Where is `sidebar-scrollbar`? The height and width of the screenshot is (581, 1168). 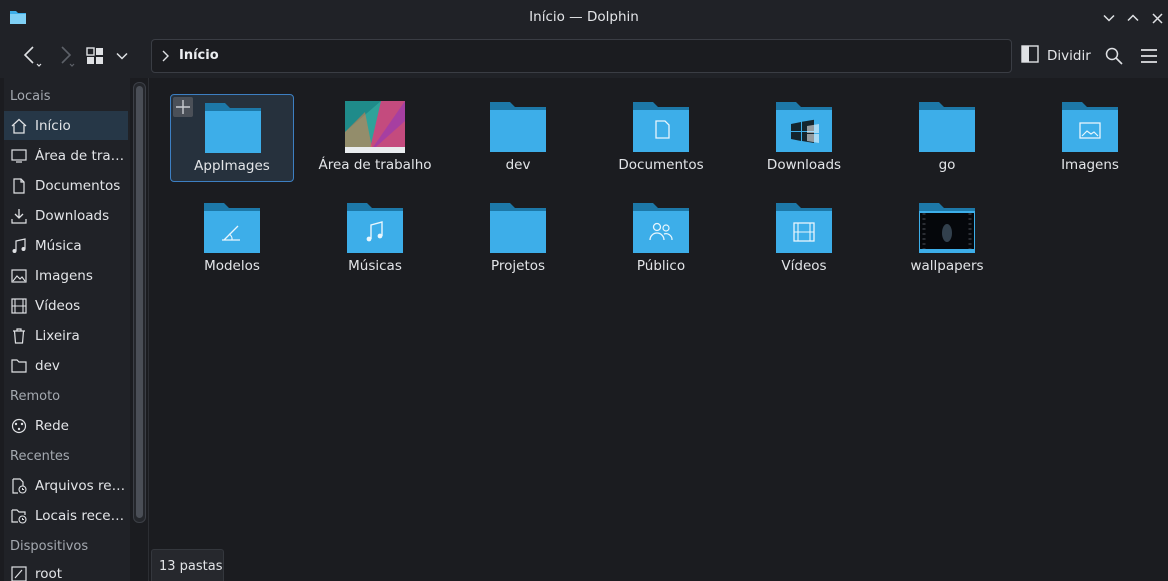 sidebar-scrollbar is located at coordinates (139, 302).